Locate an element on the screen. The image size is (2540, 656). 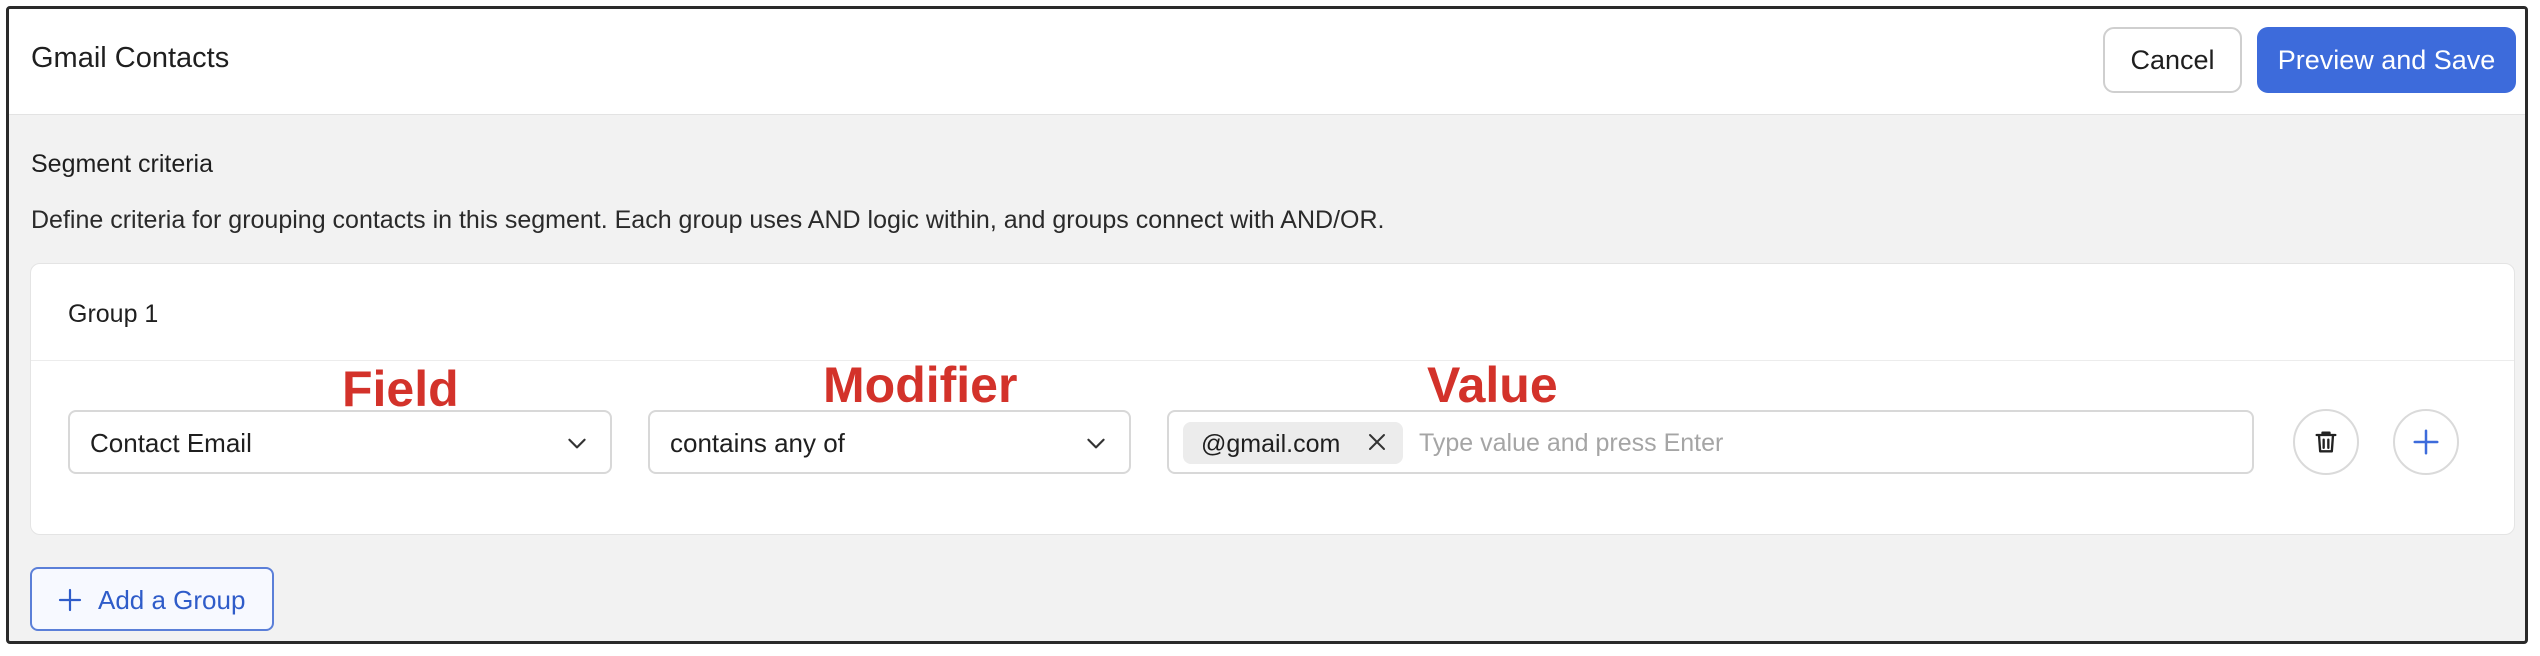
trash-icon is located at coordinates (2326, 442).